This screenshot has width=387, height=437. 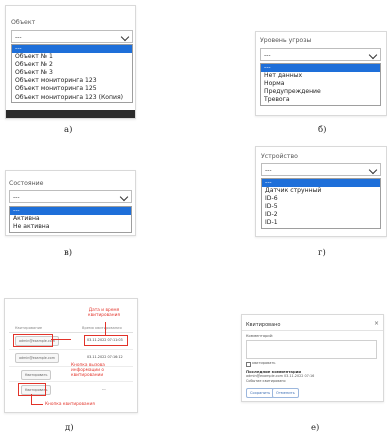 What do you see at coordinates (268, 170) in the screenshot?
I see `device-select-value: ---` at bounding box center [268, 170].